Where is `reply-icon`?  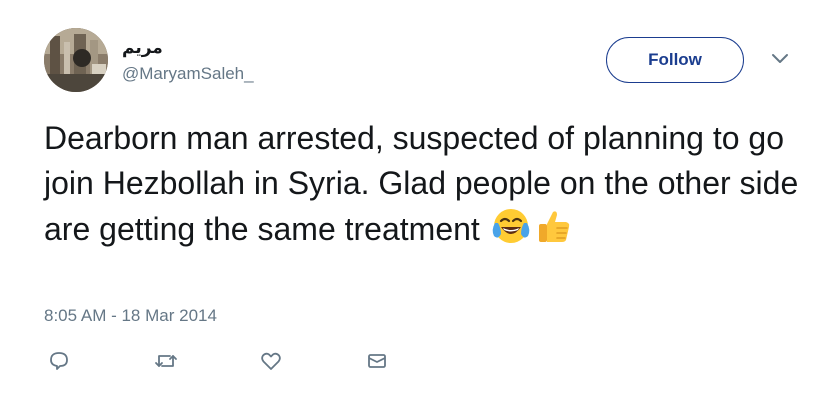
reply-icon is located at coordinates (59, 361).